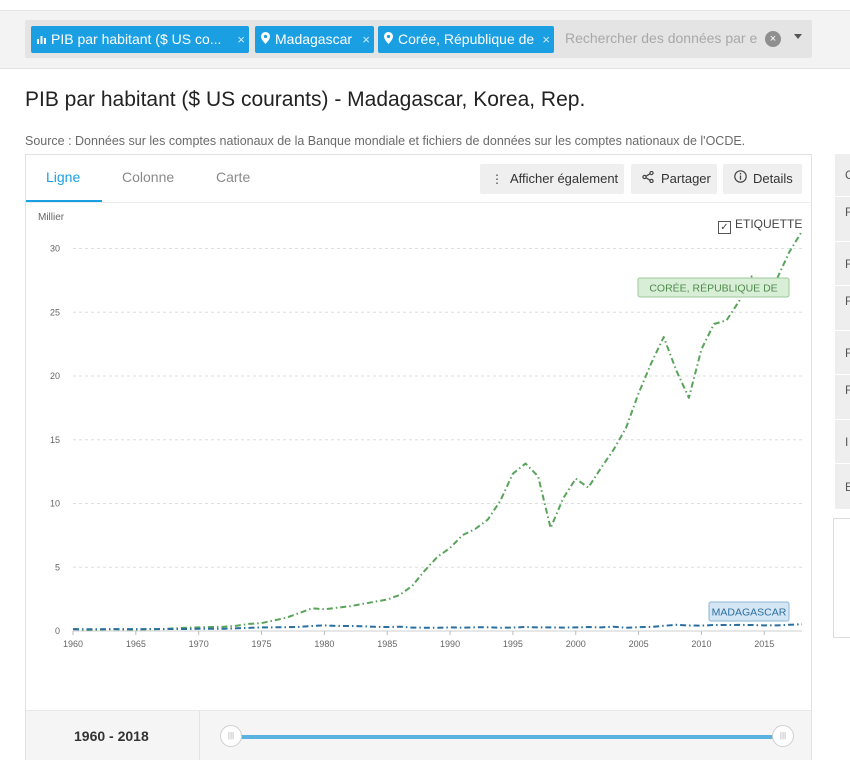 Image resolution: width=850 pixels, height=765 pixels. I want to click on chip-korea: Corée, République de ×, so click(466, 39).